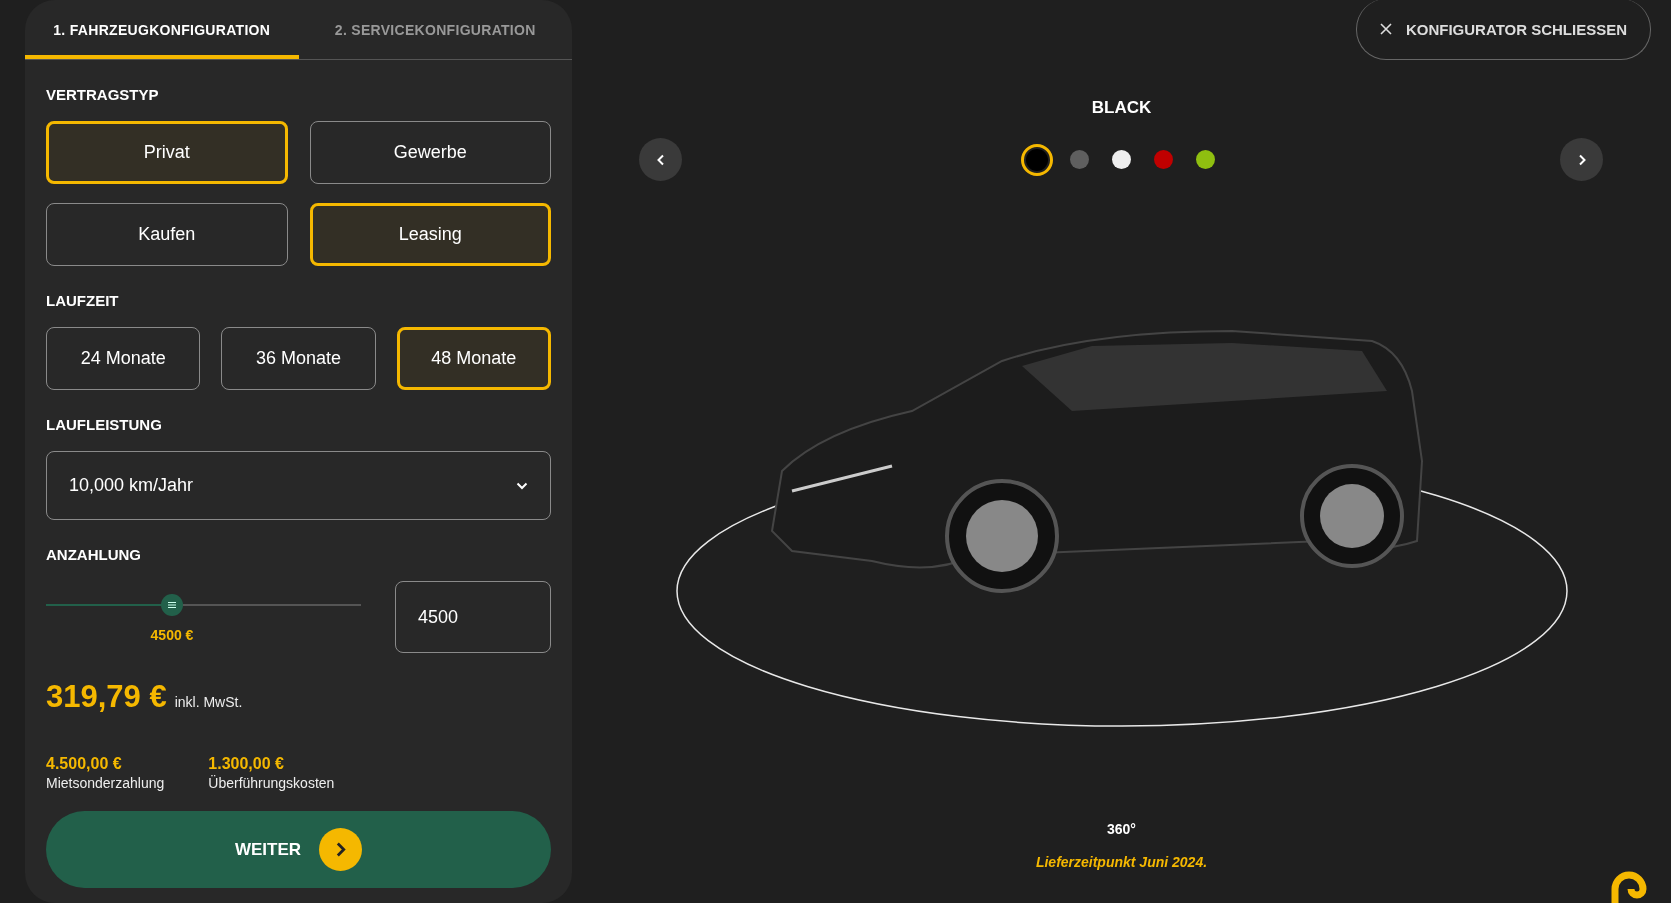 The image size is (1671, 903). What do you see at coordinates (435, 29) in the screenshot?
I see `step-tab: 2. SERVICEKONFIGURATION` at bounding box center [435, 29].